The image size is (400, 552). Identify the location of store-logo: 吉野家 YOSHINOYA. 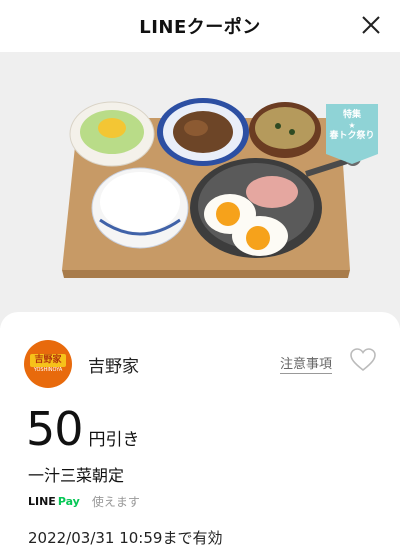
(48, 364).